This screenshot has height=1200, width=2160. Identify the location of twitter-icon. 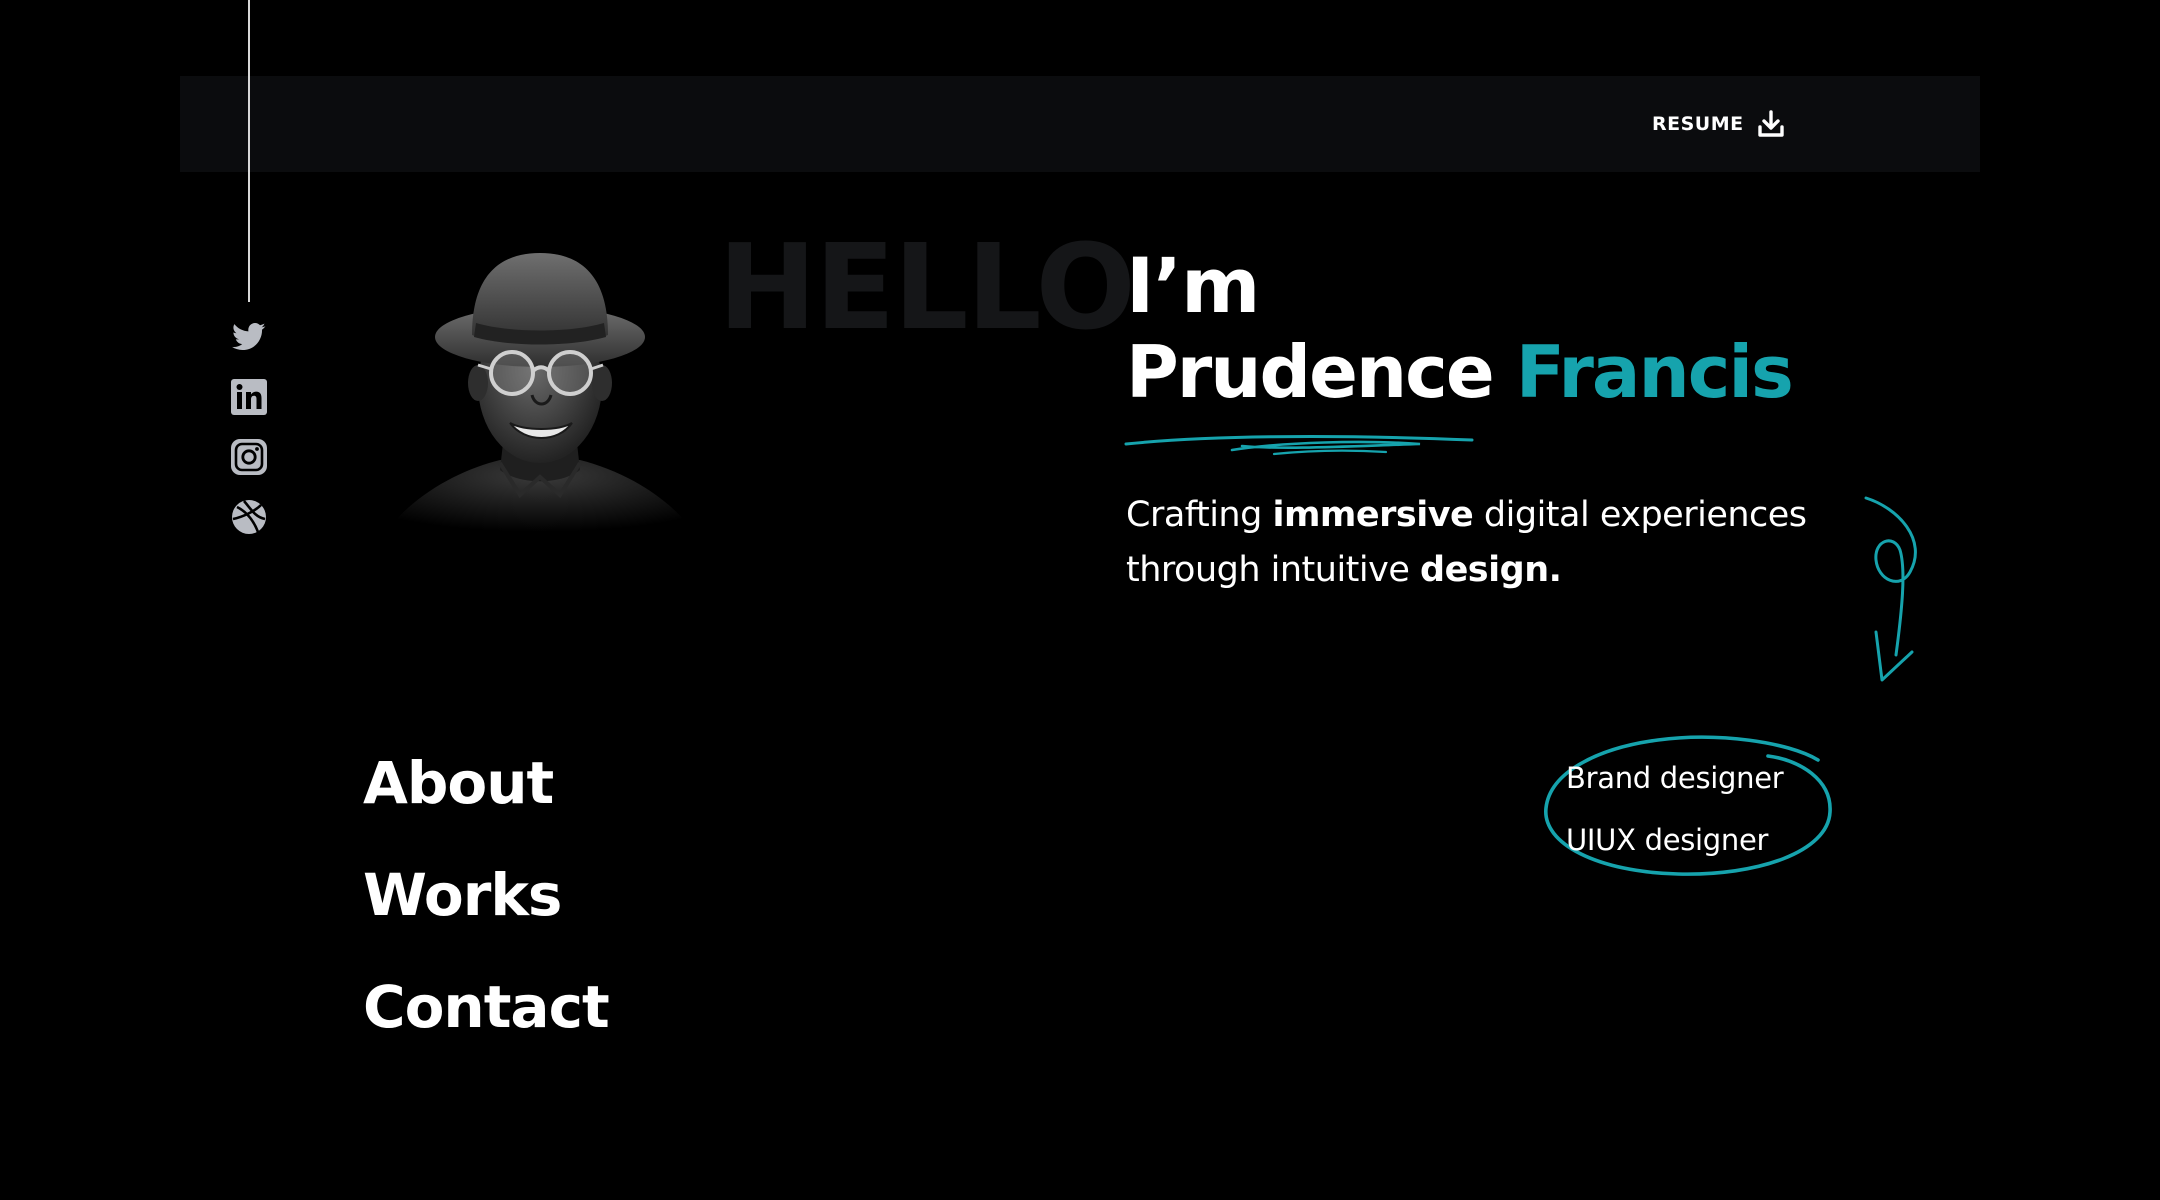
(249, 339).